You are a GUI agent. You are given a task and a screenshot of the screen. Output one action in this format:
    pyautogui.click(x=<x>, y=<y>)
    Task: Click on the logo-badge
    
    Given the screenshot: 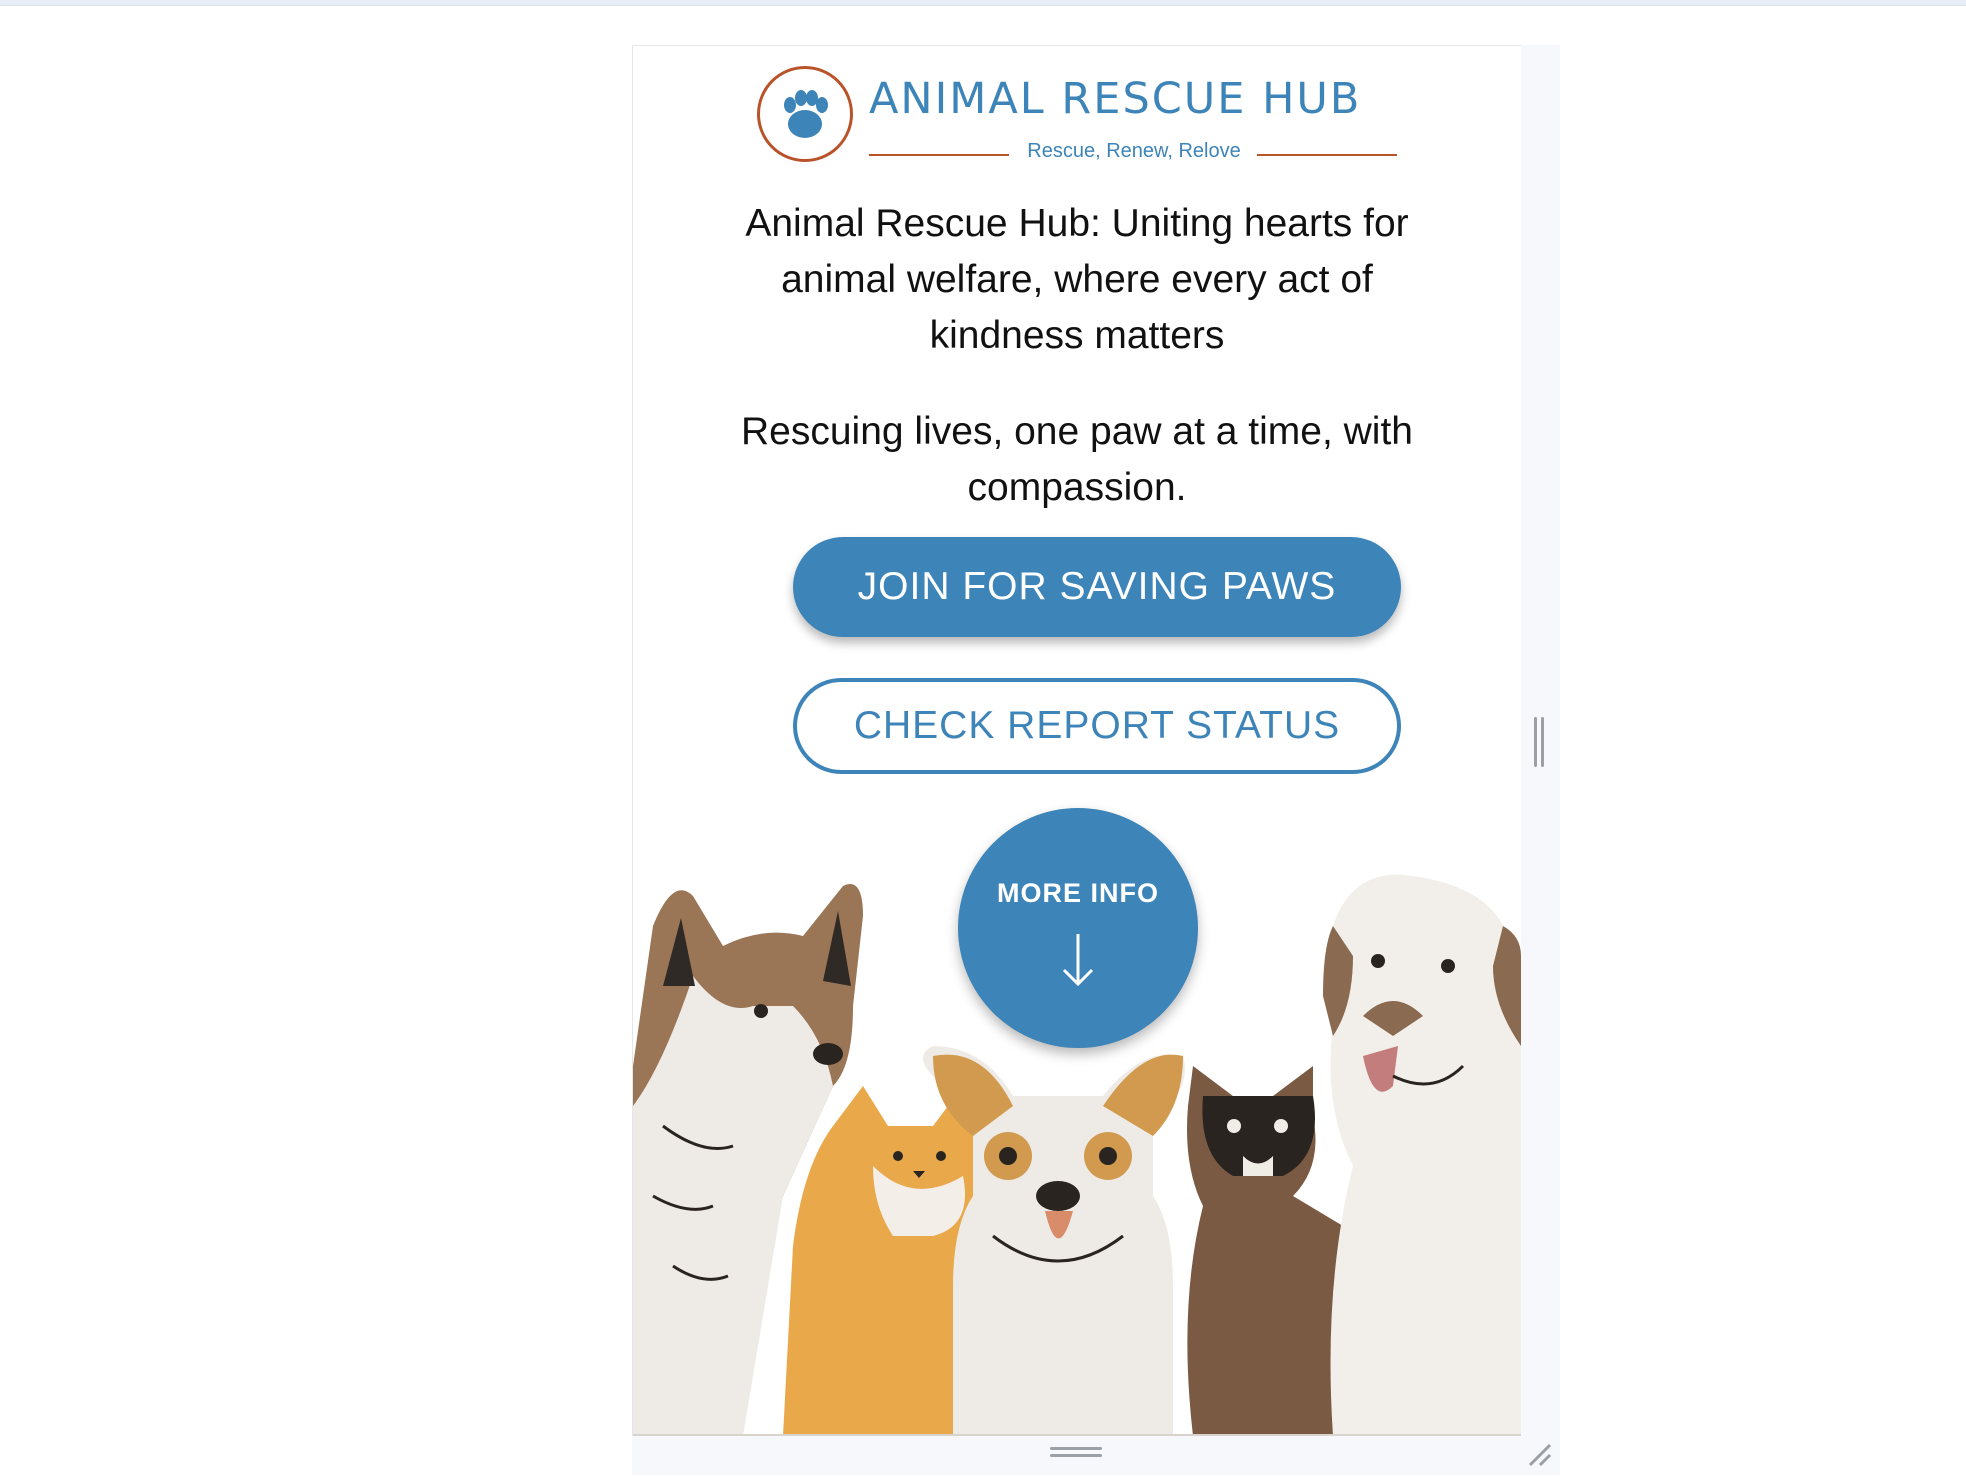 What is the action you would take?
    pyautogui.click(x=805, y=114)
    